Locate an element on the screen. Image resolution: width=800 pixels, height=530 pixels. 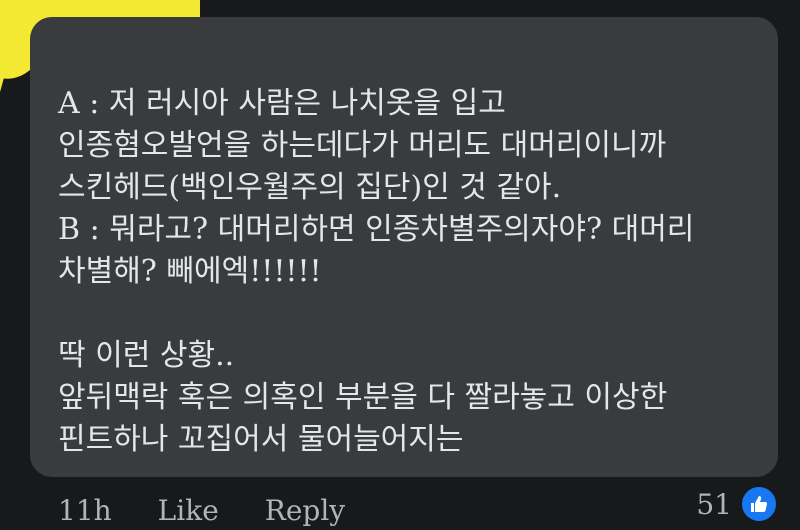
comment-line: A : 저 러시아 사람은 나치옷을 입고 is located at coordinates (282, 103).